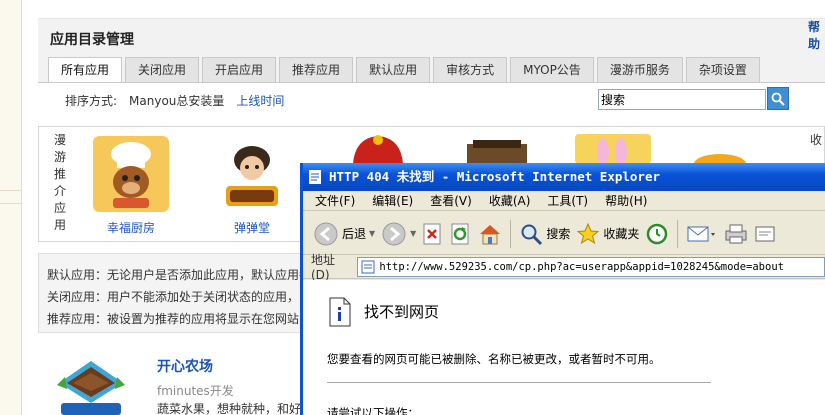 The height and width of the screenshot is (415, 825). Describe the element at coordinates (195, 391) in the screenshot. I see `featured-app-developer: fminutes开发` at that location.